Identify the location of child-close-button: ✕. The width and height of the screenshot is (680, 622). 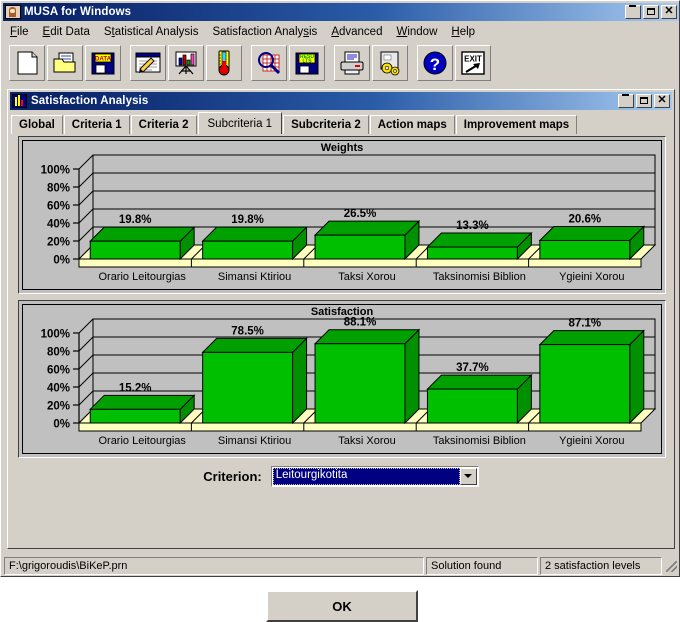
(662, 101).